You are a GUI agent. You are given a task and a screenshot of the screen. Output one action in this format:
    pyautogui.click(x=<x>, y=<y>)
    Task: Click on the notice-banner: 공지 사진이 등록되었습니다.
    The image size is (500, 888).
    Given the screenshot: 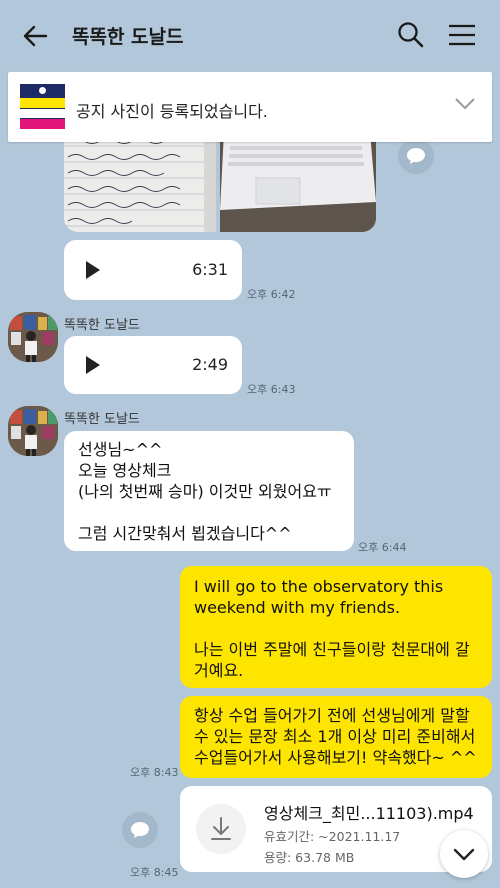 What is the action you would take?
    pyautogui.click(x=250, y=107)
    